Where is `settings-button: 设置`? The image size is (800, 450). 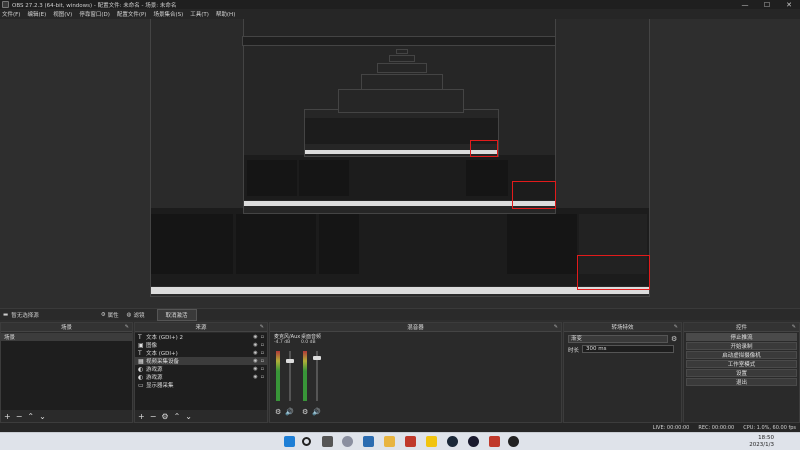 settings-button: 设置 is located at coordinates (741, 373).